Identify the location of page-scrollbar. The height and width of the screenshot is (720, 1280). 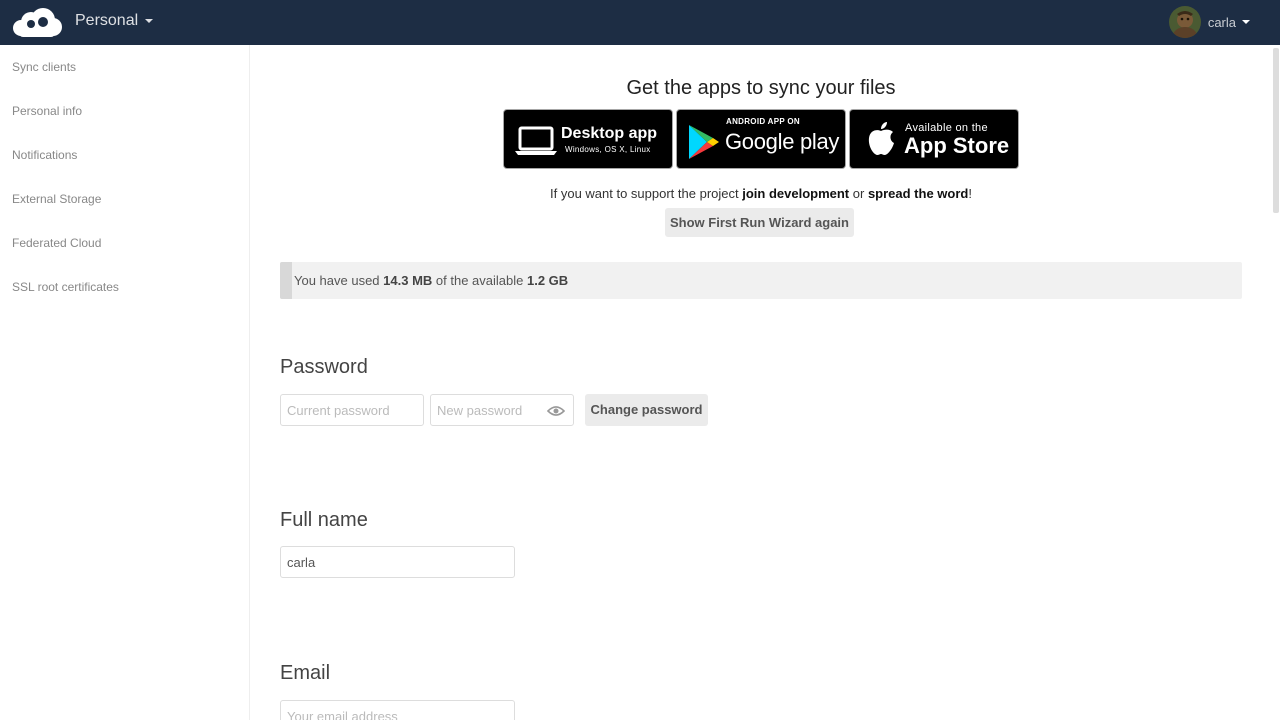
(1276, 382).